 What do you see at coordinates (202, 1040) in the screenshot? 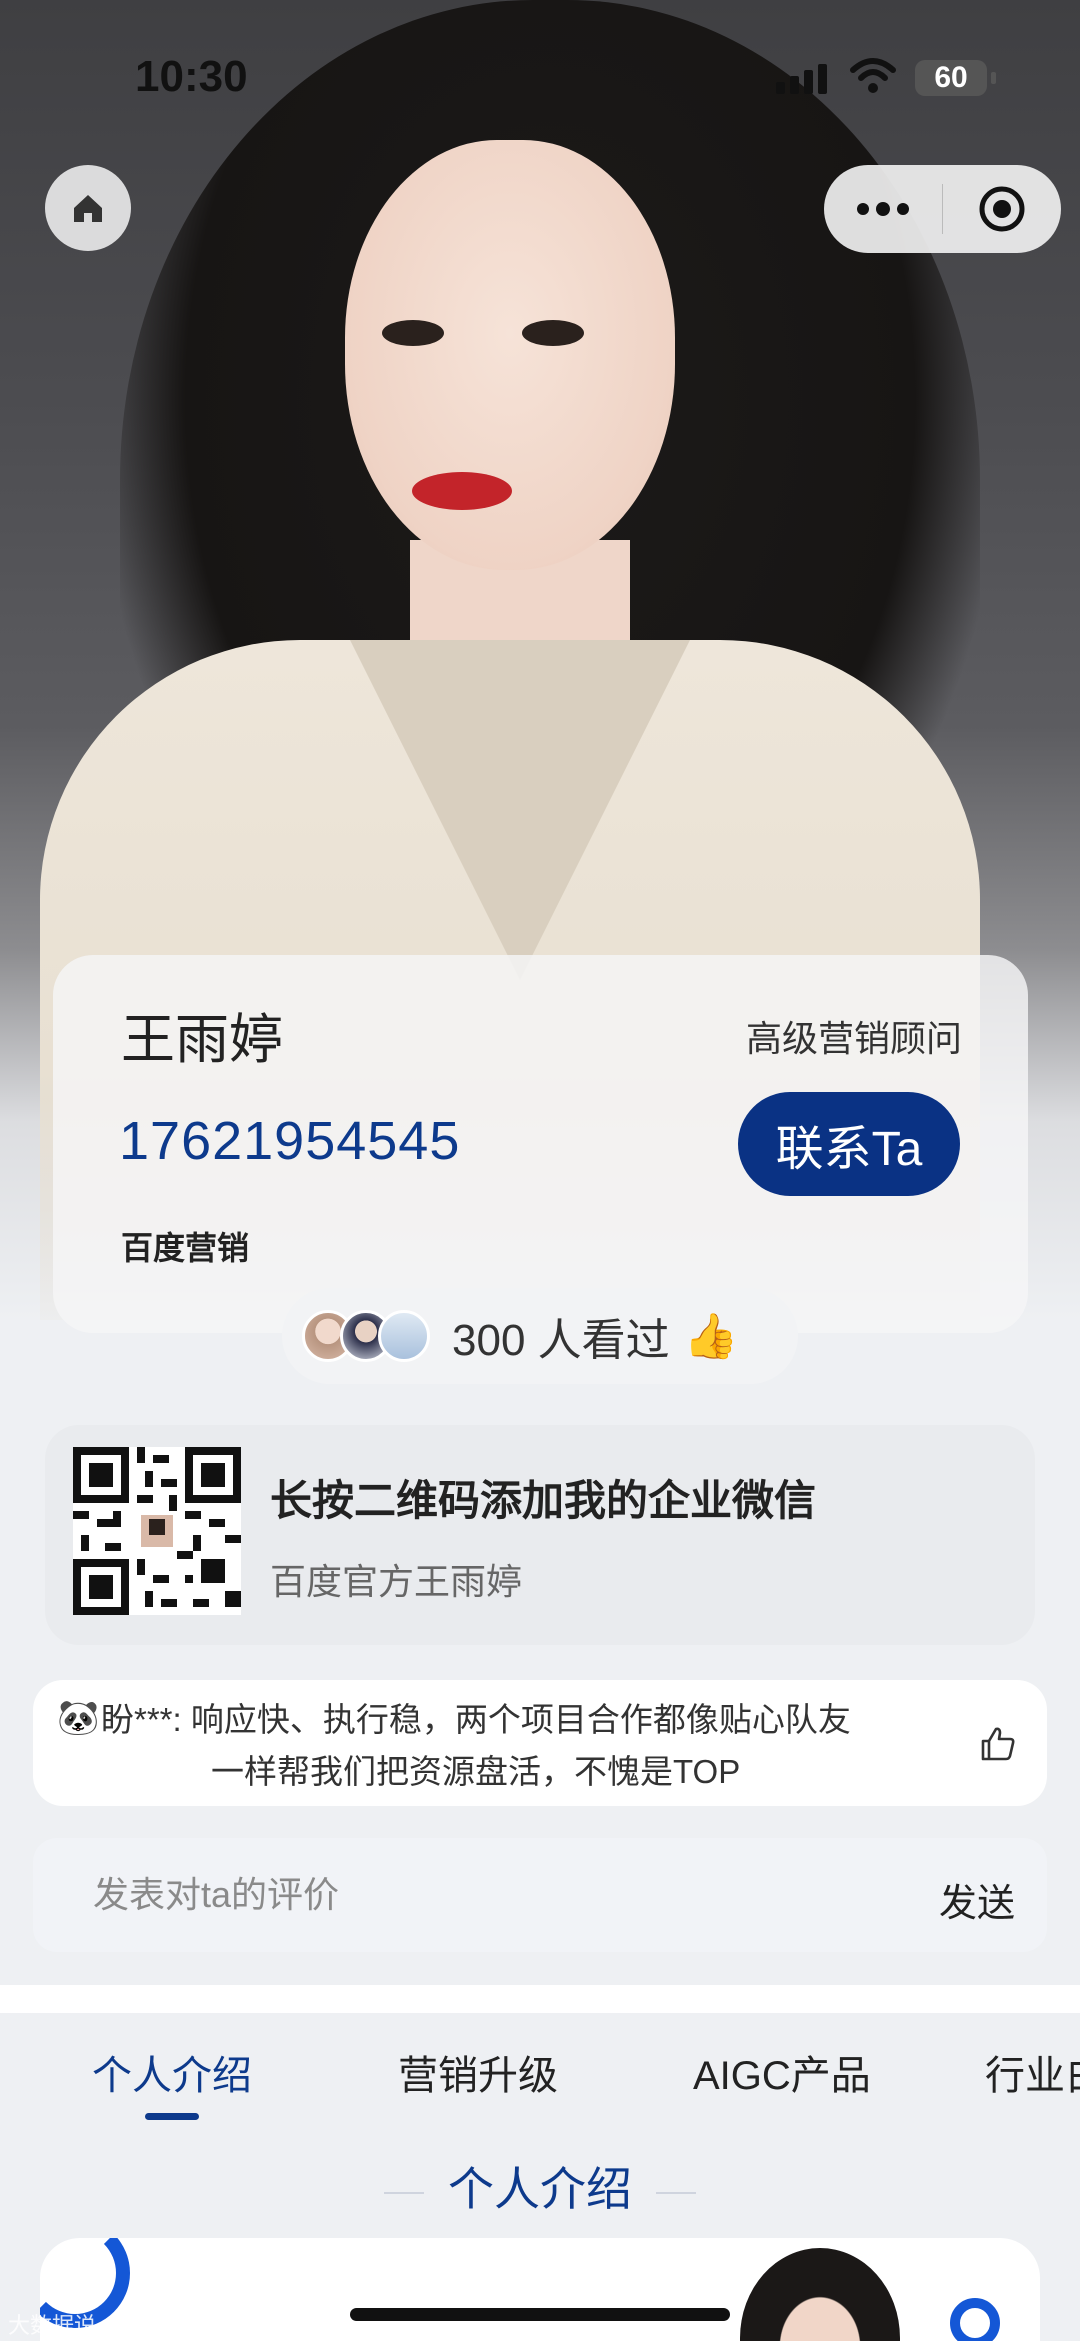
I see `profile-name: 王雨婷` at bounding box center [202, 1040].